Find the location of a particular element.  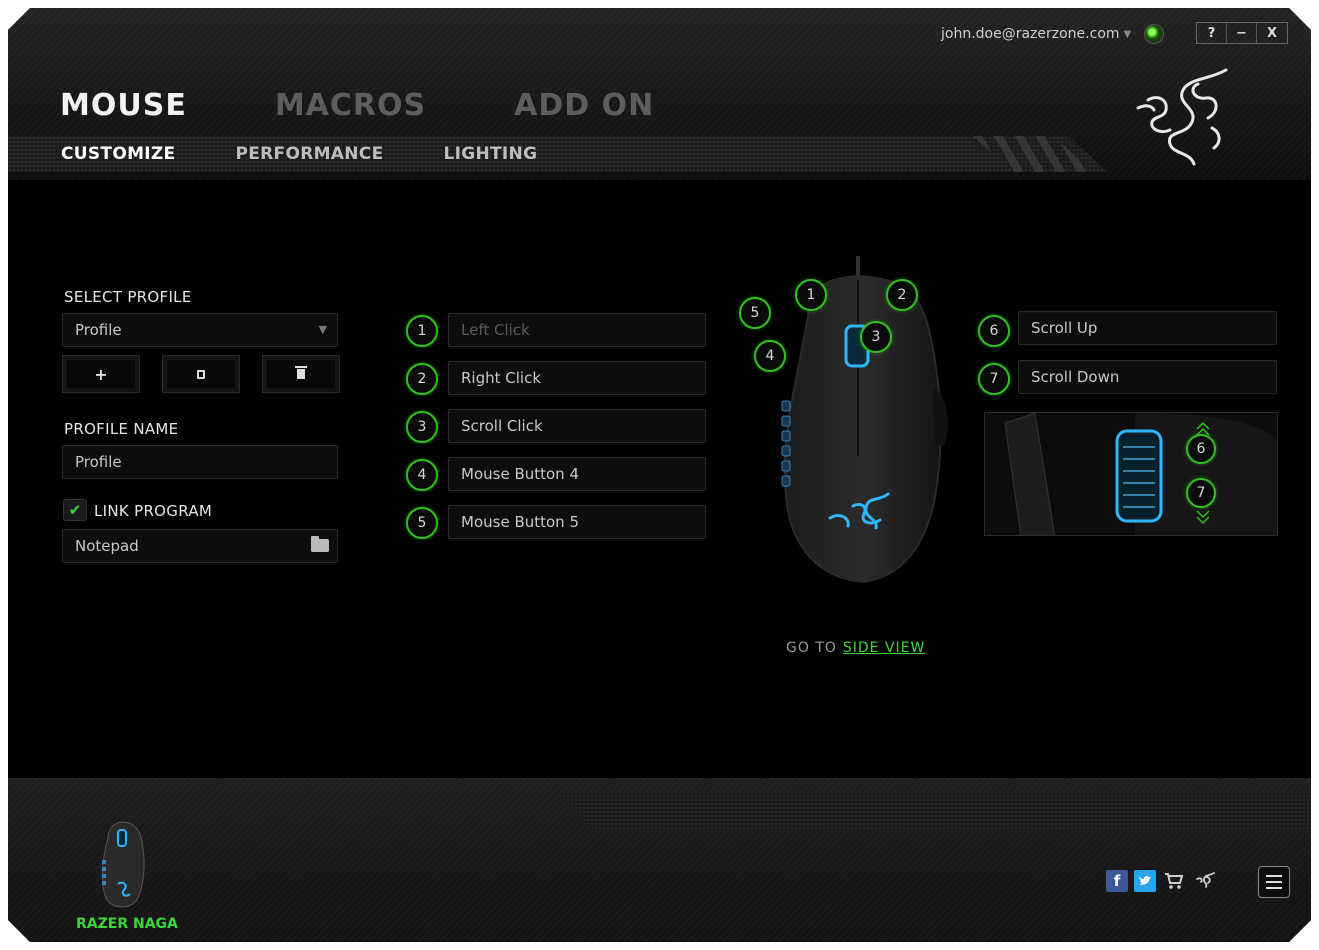

razer-icon is located at coordinates (1205, 881).